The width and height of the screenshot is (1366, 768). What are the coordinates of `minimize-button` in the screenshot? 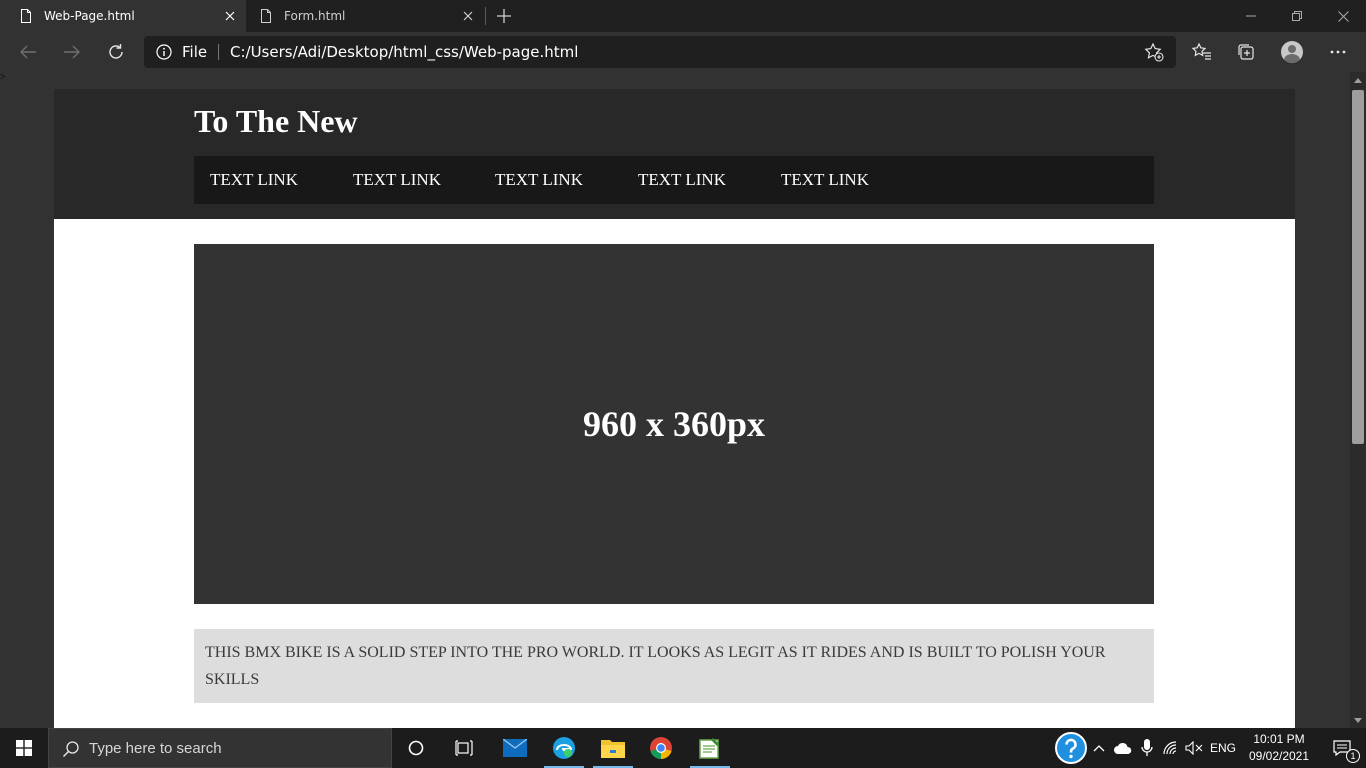 It's located at (1251, 16).